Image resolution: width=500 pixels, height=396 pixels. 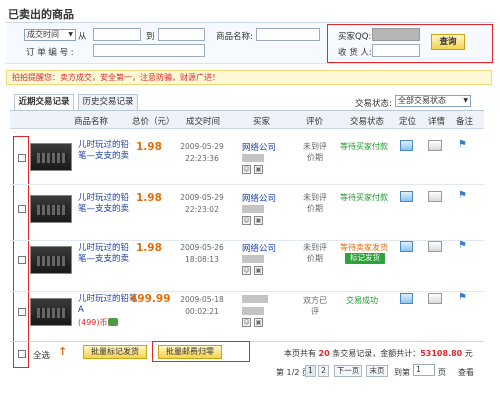 What do you see at coordinates (364, 247) in the screenshot?
I see `trade-status: 等待卖家发货` at bounding box center [364, 247].